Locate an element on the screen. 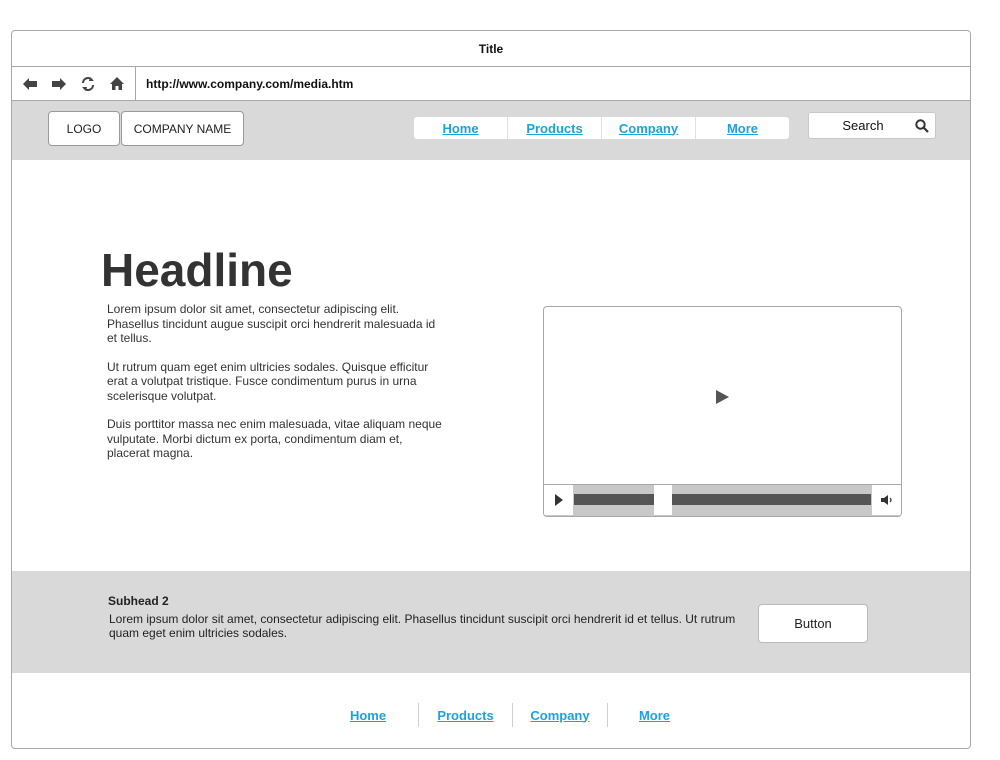 The width and height of the screenshot is (1000, 760). control-play-icon is located at coordinates (558, 500).